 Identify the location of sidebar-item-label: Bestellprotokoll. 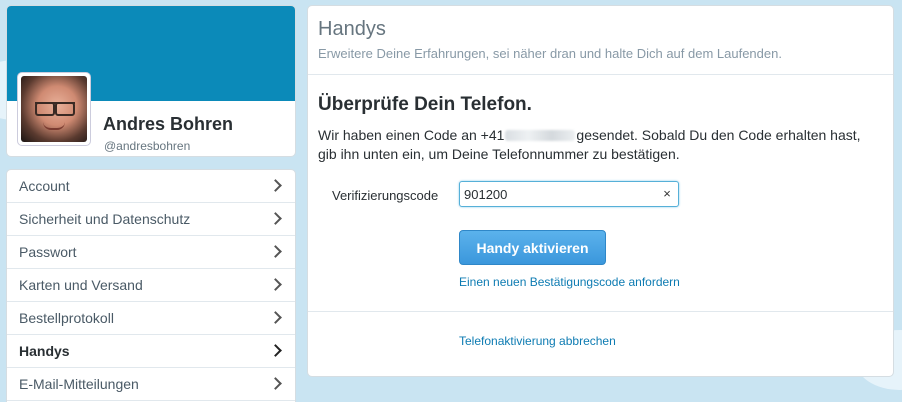
(66, 318).